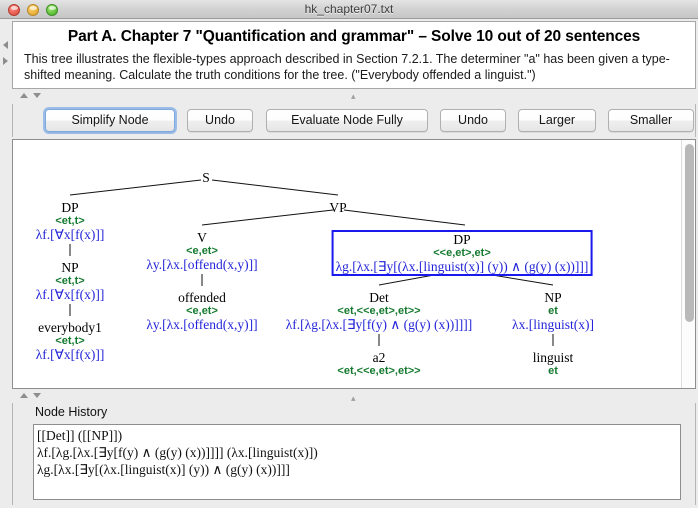 This screenshot has width=698, height=508. Describe the element at coordinates (24, 95) in the screenshot. I see `splitter-up-icon` at that location.